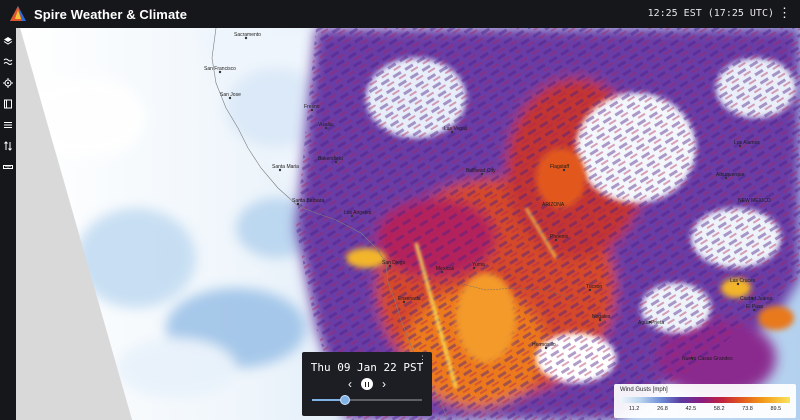 The image size is (800, 420). Describe the element at coordinates (18, 13) in the screenshot. I see `spire-logo-icon` at that location.